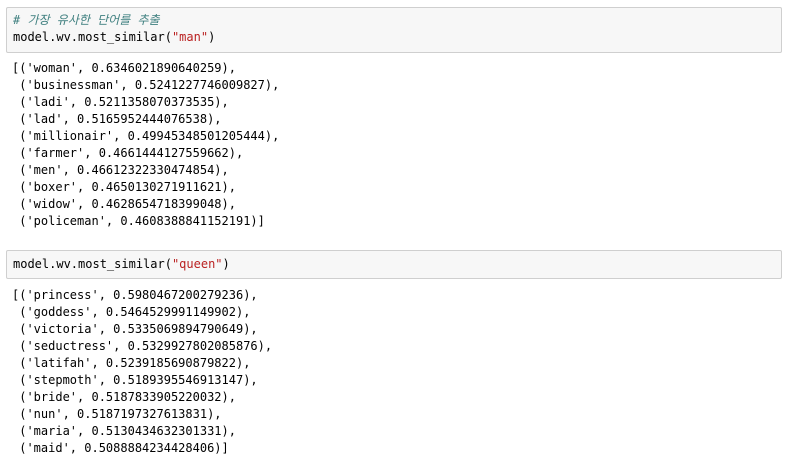  I want to click on output-line: ('lad', 0.5165952444076538),, so click(117, 119).